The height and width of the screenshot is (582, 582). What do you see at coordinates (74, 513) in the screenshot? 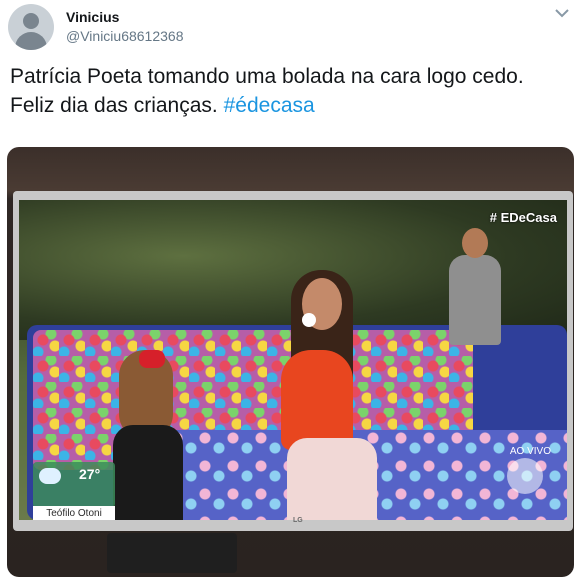
I see `weather-city: Teófilo Otoni` at bounding box center [74, 513].